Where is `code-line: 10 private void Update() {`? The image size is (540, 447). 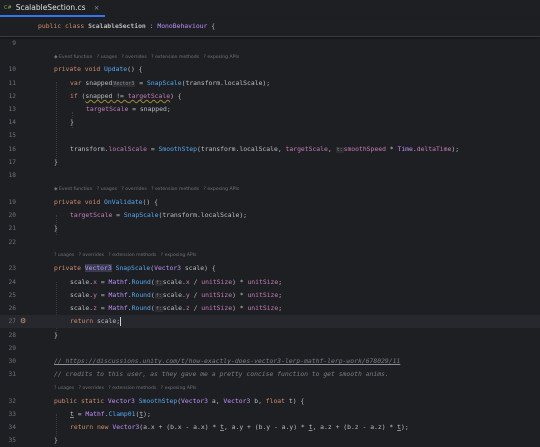
code-line: 10 private void Update() { is located at coordinates (75, 69).